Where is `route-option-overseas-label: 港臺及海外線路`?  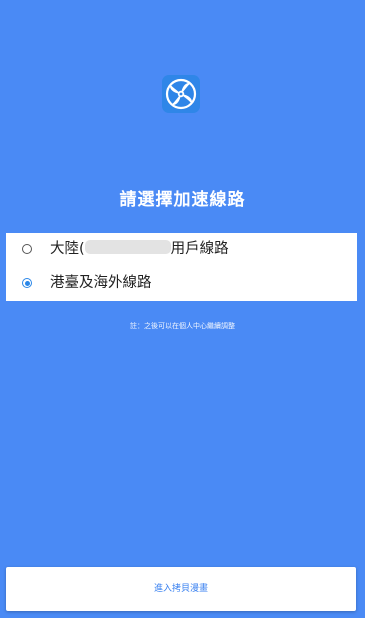
route-option-overseas-label: 港臺及海外線路 is located at coordinates (101, 283).